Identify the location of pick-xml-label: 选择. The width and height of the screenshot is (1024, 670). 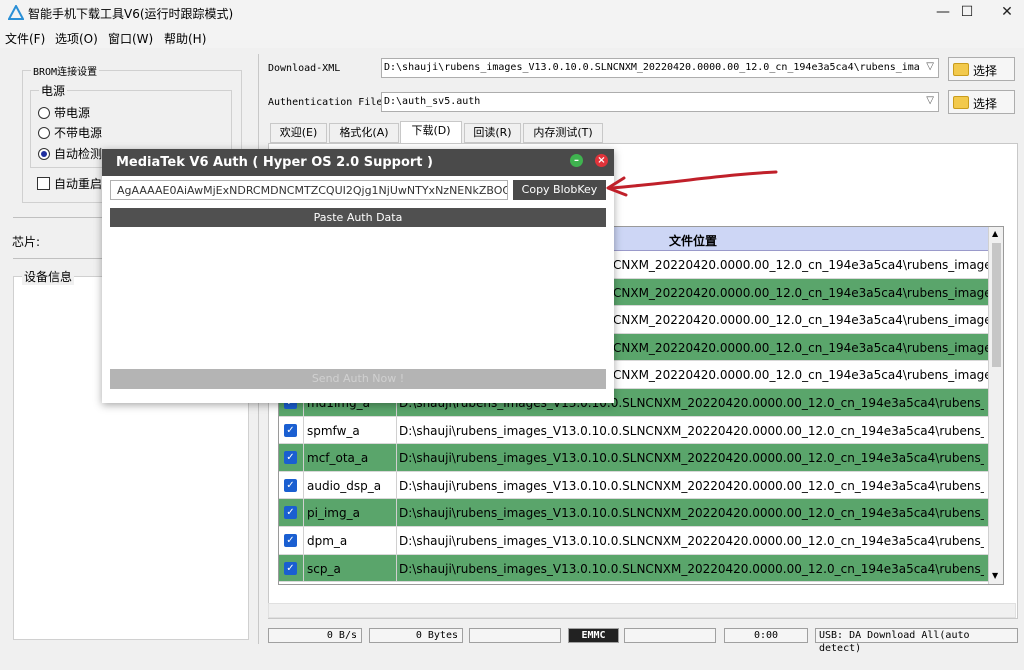
(985, 71).